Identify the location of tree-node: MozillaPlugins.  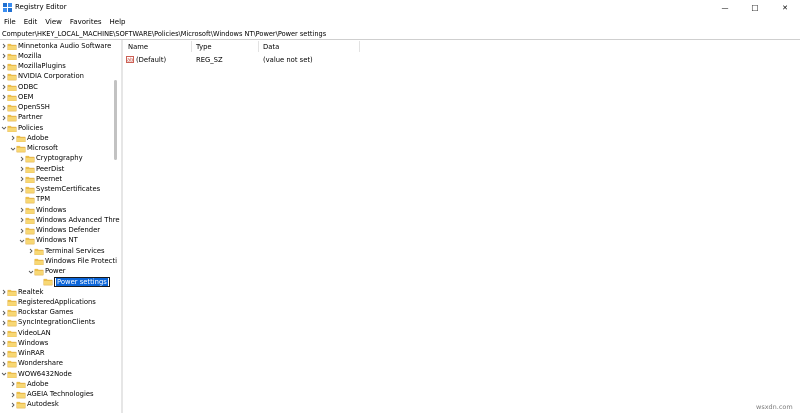
(60, 67).